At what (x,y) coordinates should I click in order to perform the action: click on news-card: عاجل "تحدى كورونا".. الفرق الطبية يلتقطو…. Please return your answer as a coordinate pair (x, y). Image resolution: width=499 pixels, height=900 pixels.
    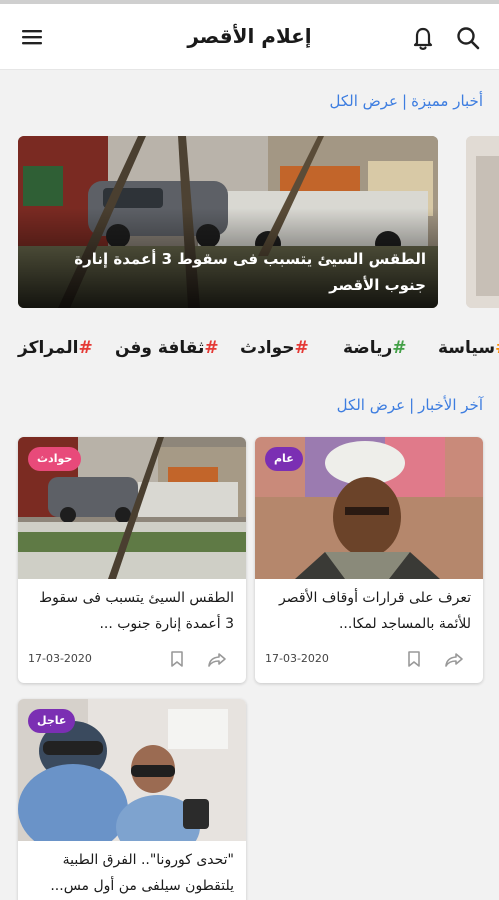
    Looking at the image, I should click on (132, 799).